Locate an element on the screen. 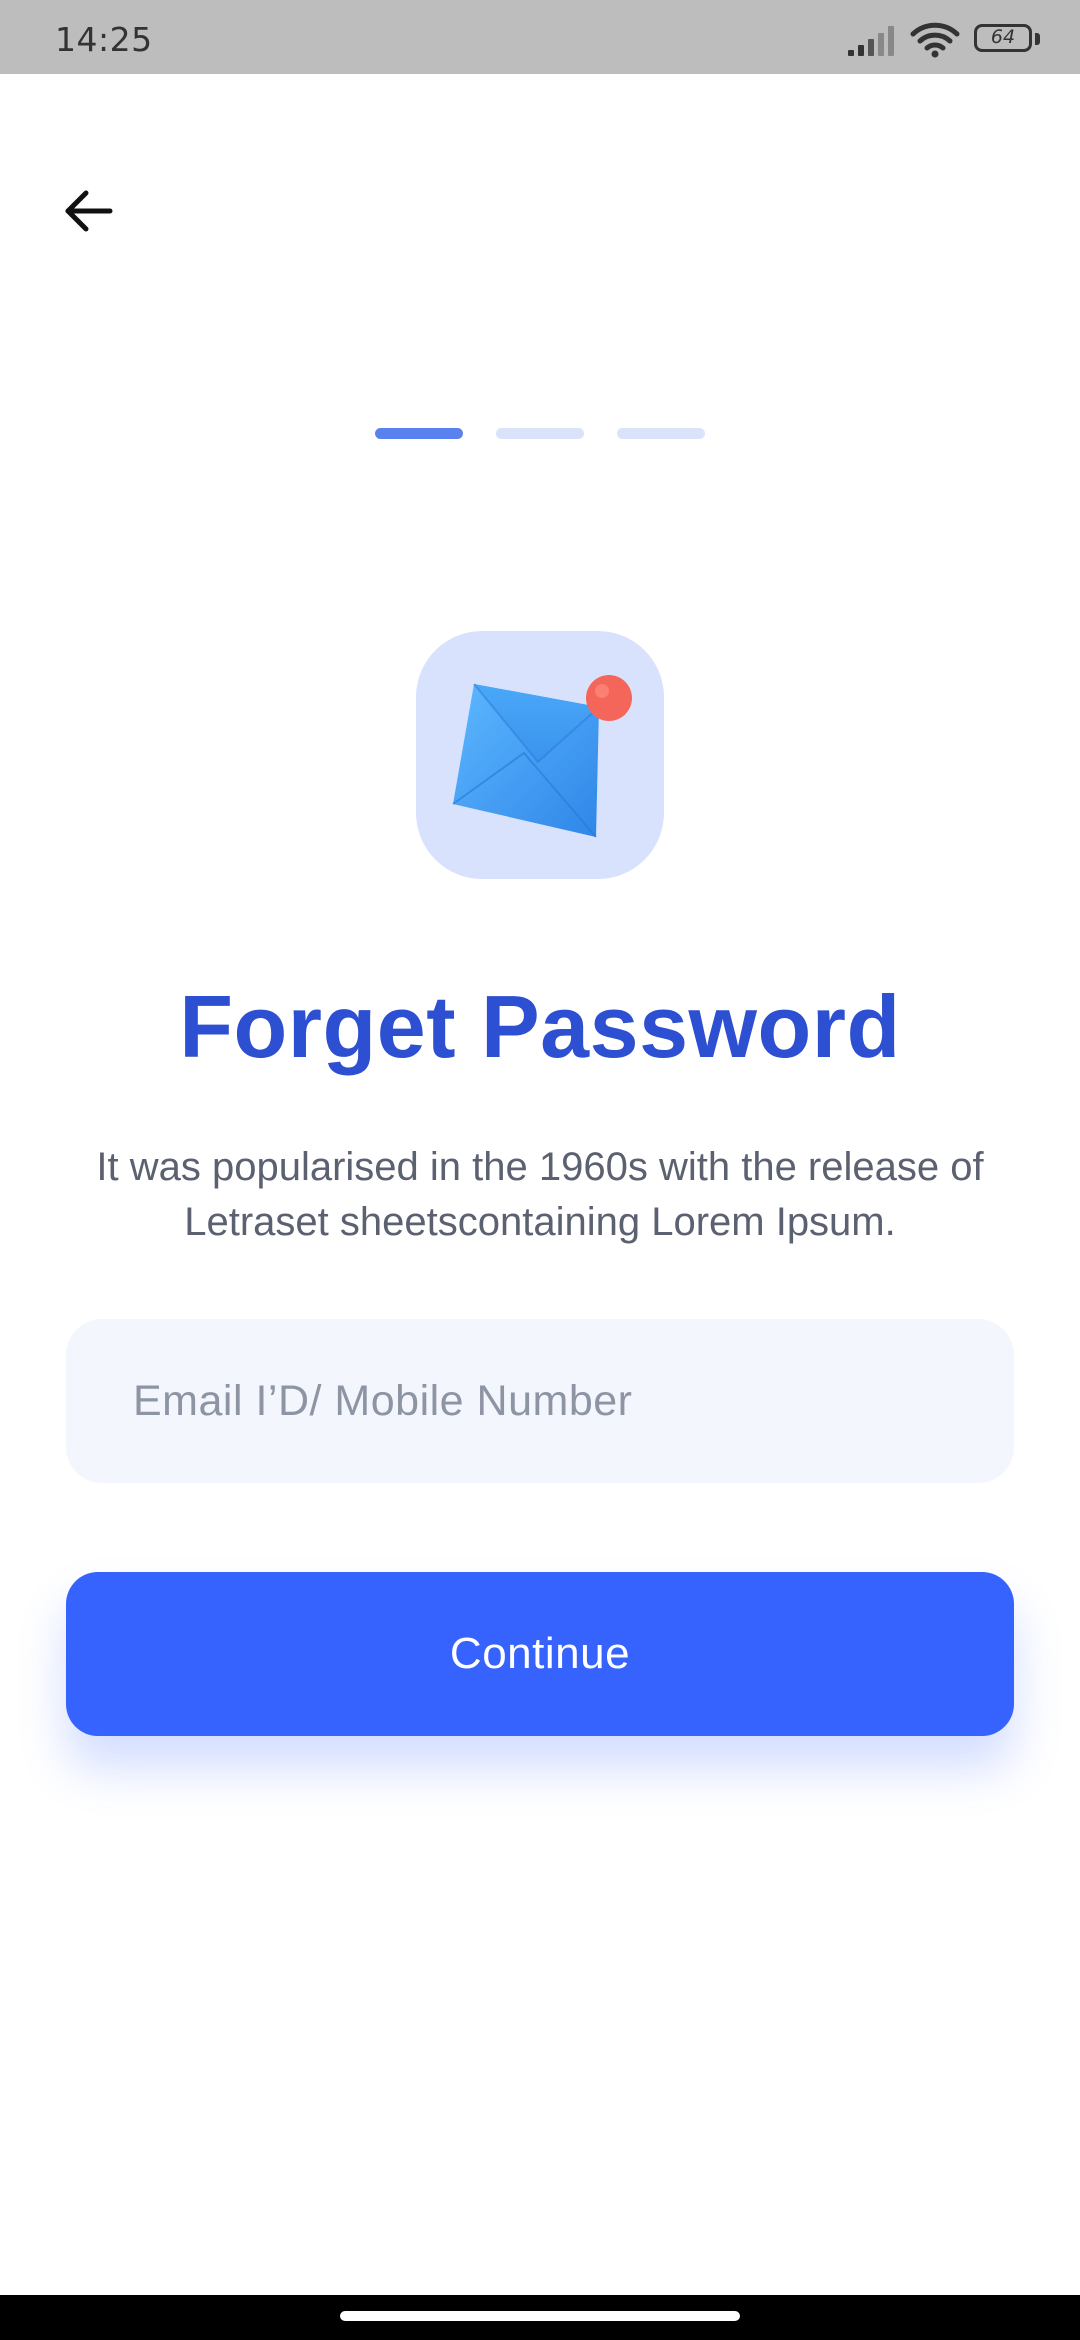 The width and height of the screenshot is (1080, 2340). signal-icon is located at coordinates (871, 41).